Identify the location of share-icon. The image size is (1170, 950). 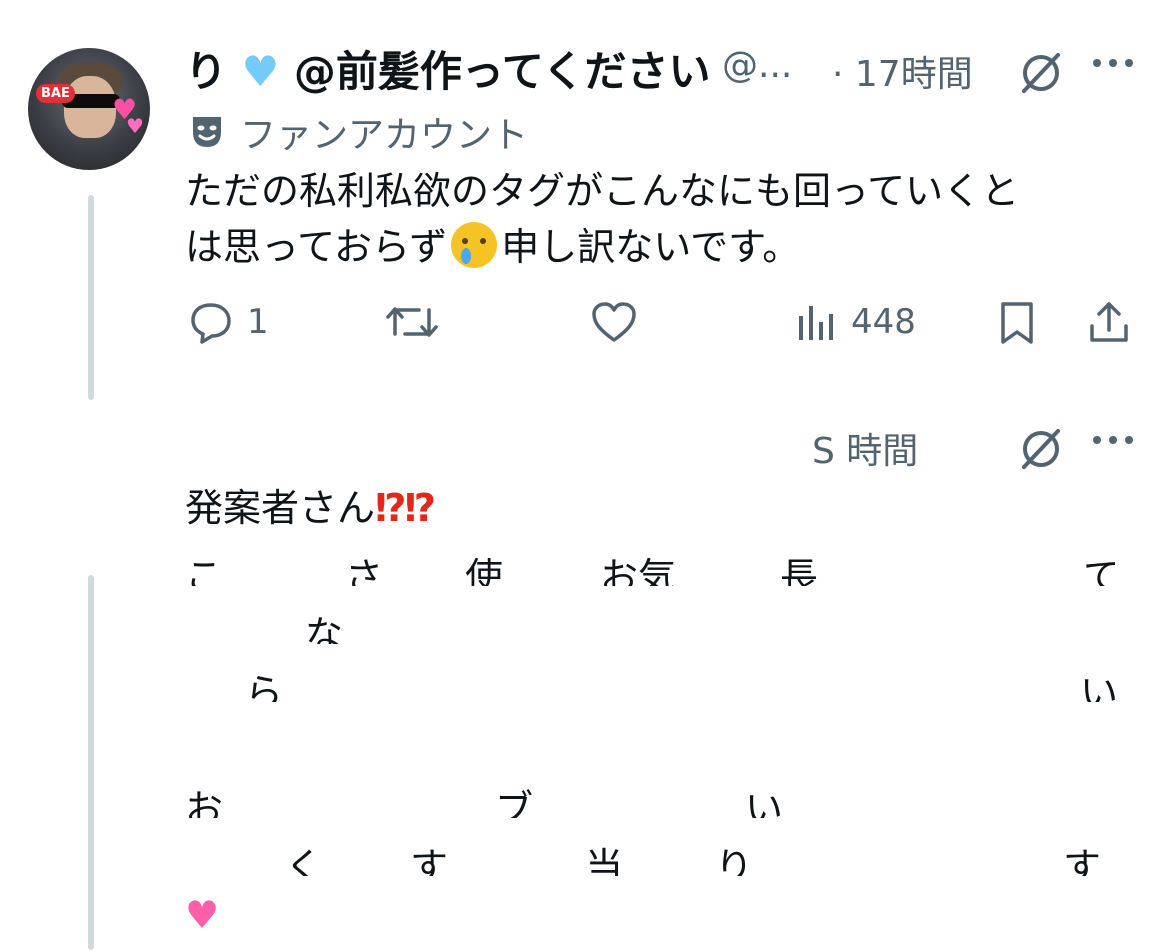
(1109, 322).